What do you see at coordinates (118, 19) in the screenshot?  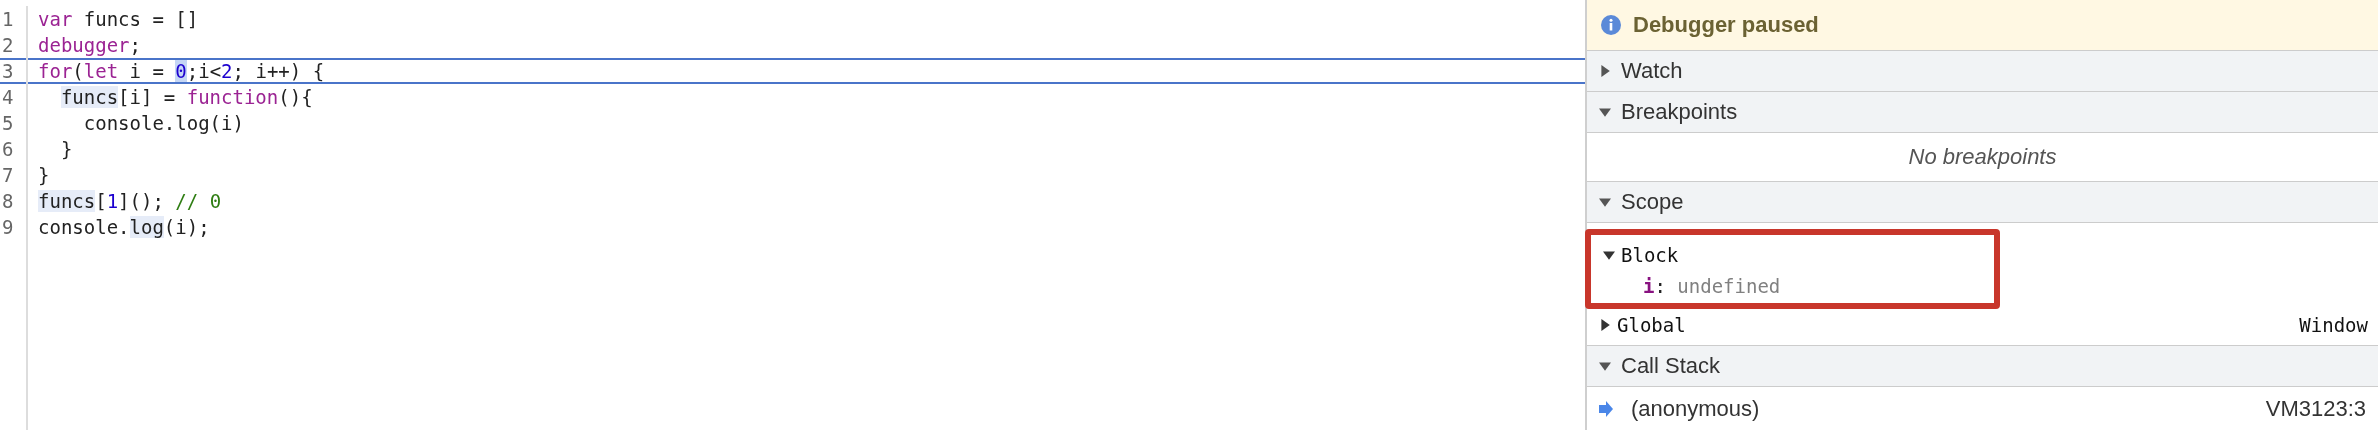 I see `code-line: var funcs = []` at bounding box center [118, 19].